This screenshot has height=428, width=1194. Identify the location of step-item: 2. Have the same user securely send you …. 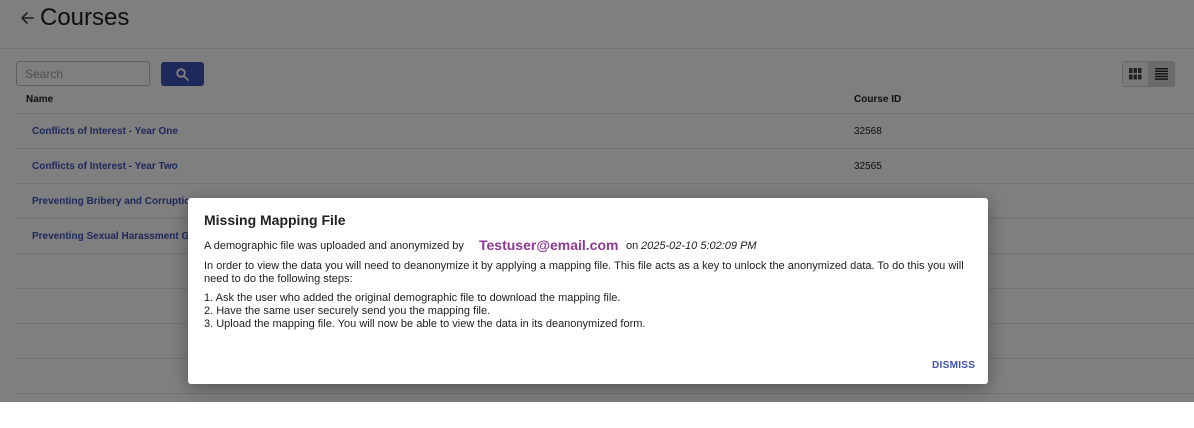
(347, 311).